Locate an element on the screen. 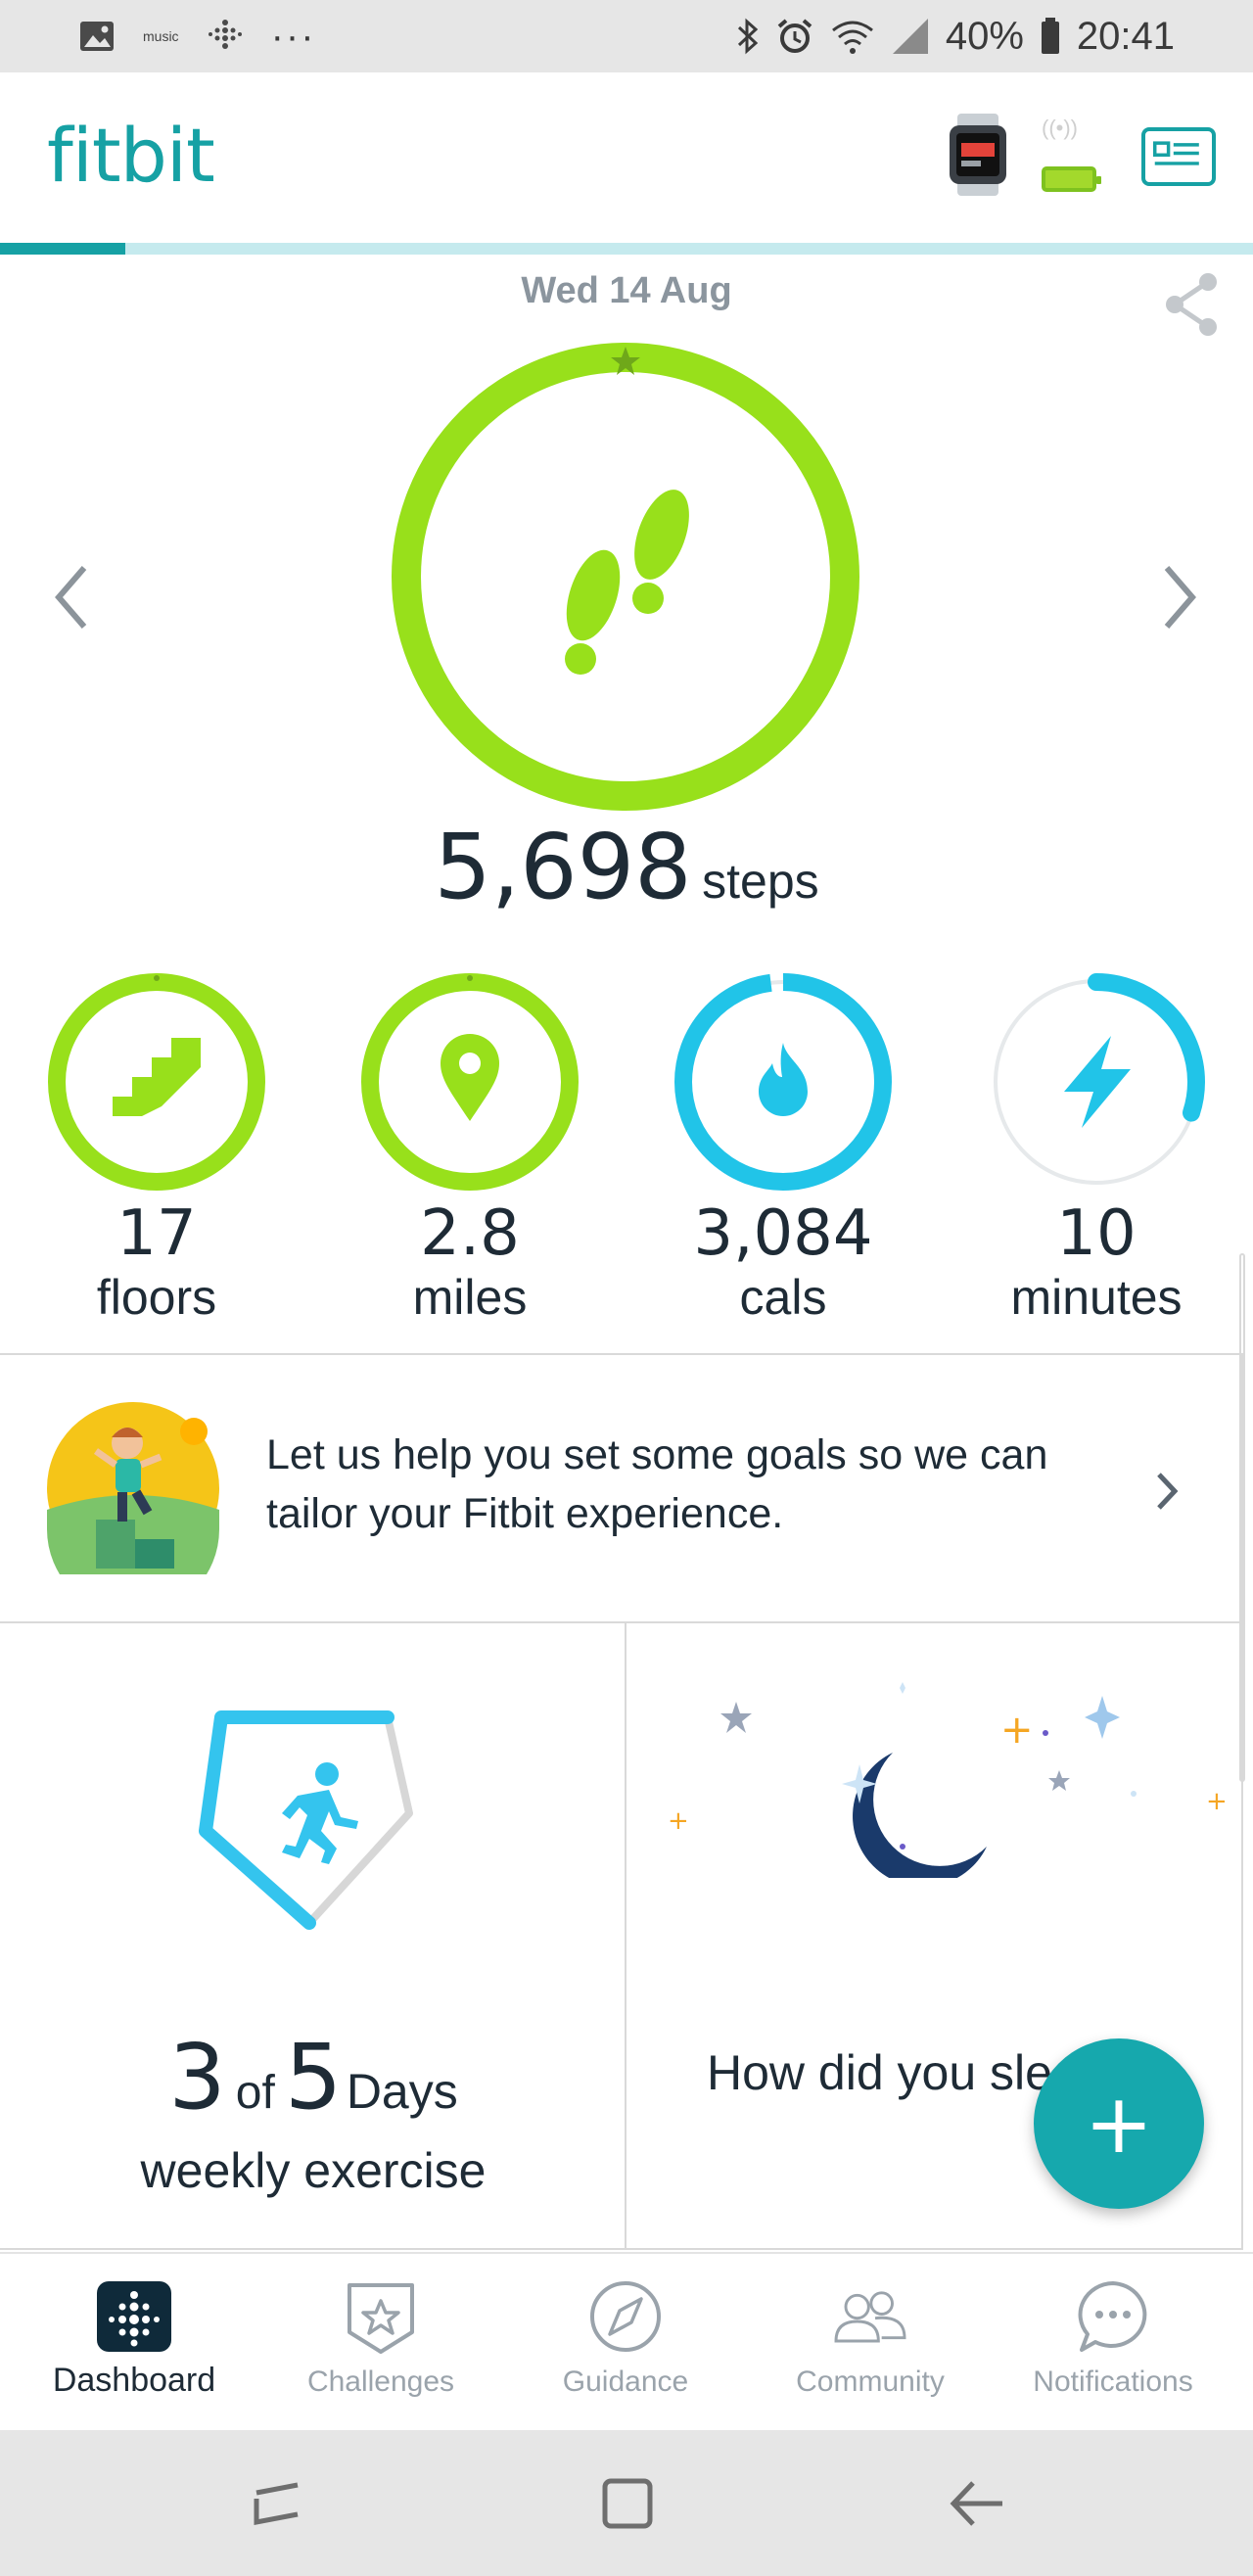 Image resolution: width=1253 pixels, height=2576 pixels. exercise-days-target: 5 is located at coordinates (313, 2077).